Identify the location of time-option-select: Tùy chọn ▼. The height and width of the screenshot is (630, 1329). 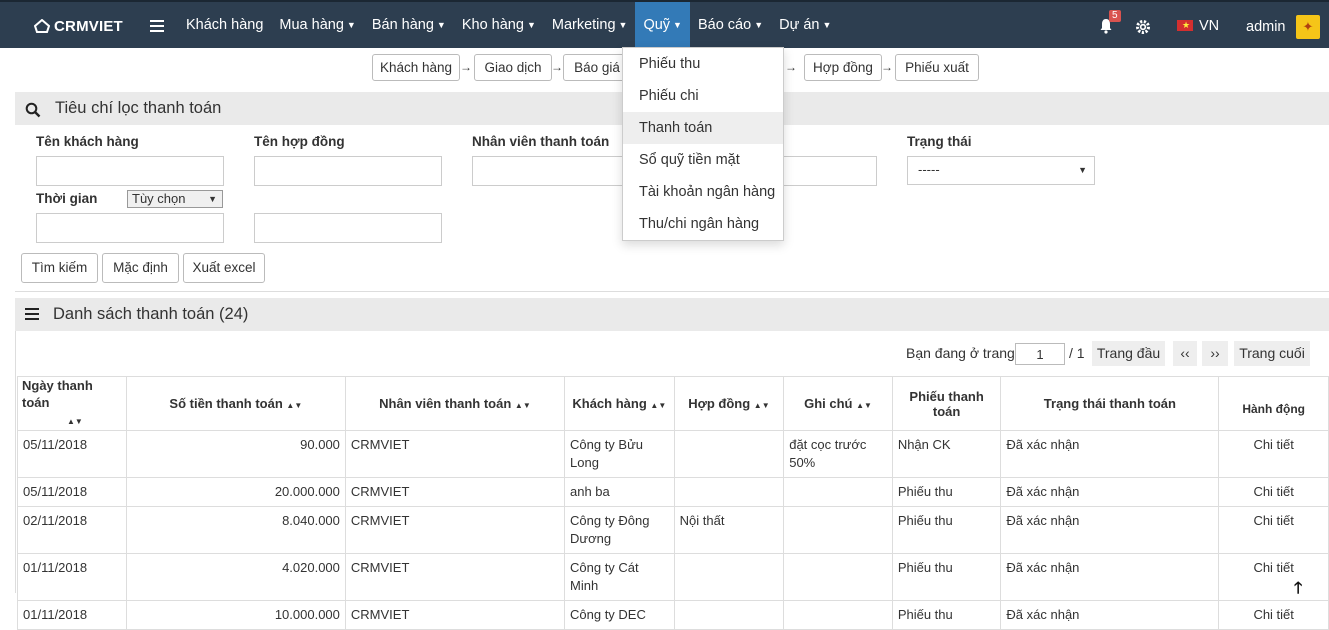
(175, 199).